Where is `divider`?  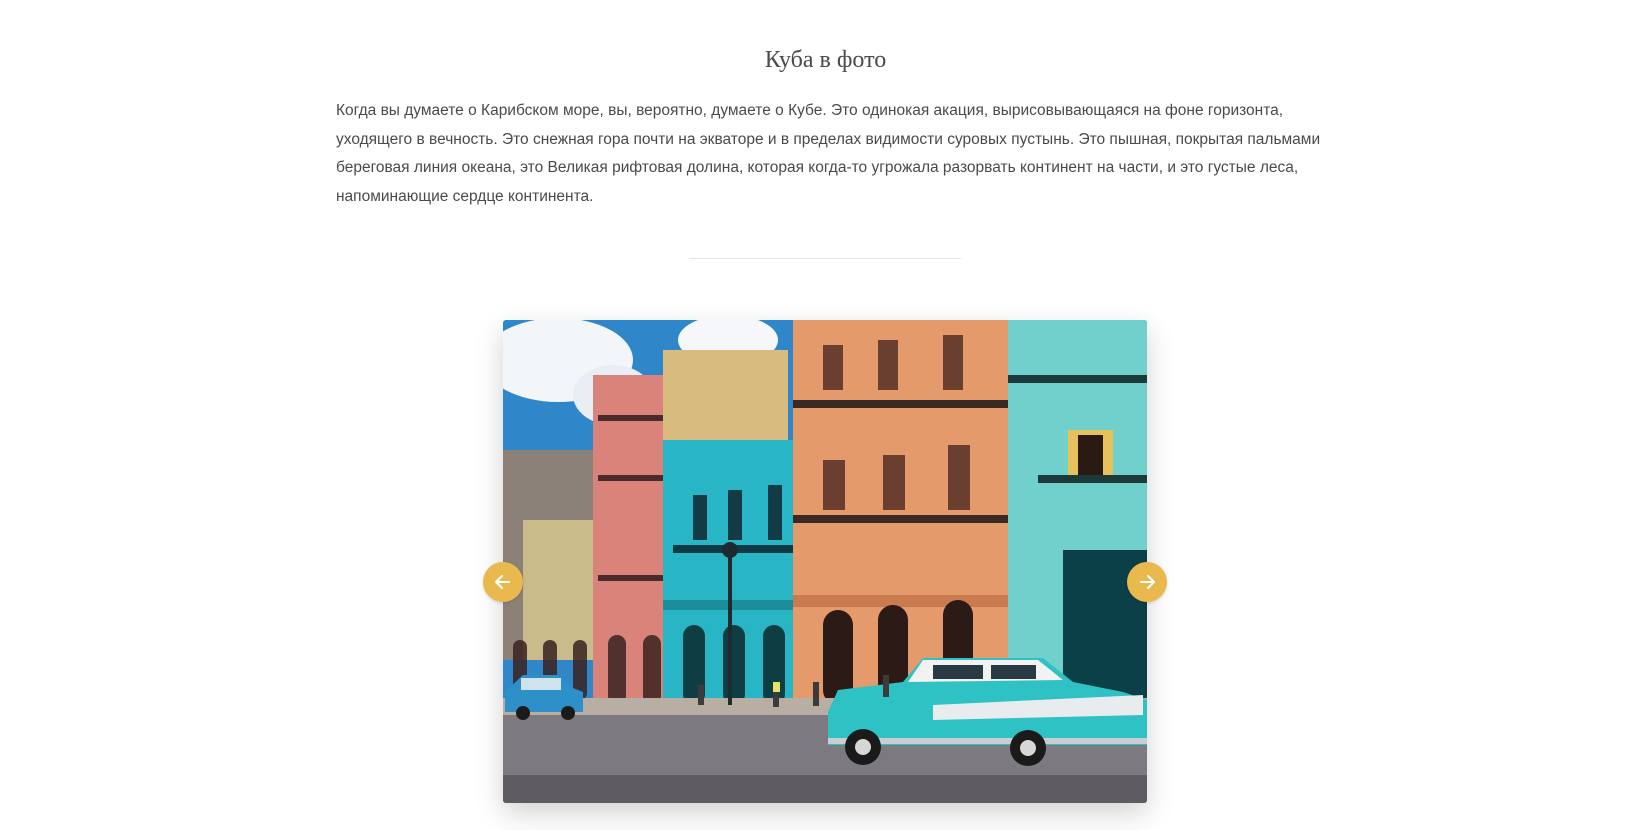 divider is located at coordinates (825, 258).